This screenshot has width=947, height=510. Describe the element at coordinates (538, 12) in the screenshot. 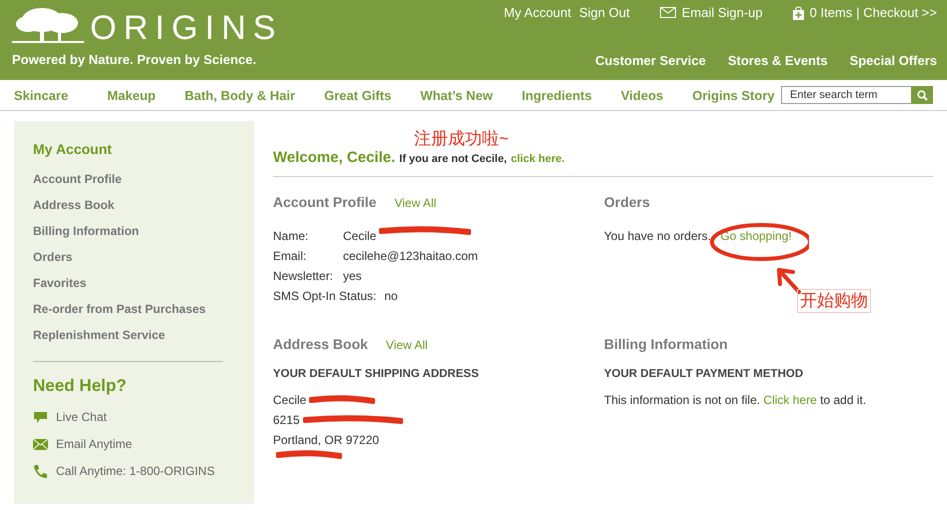

I see `header-link: My Account` at that location.